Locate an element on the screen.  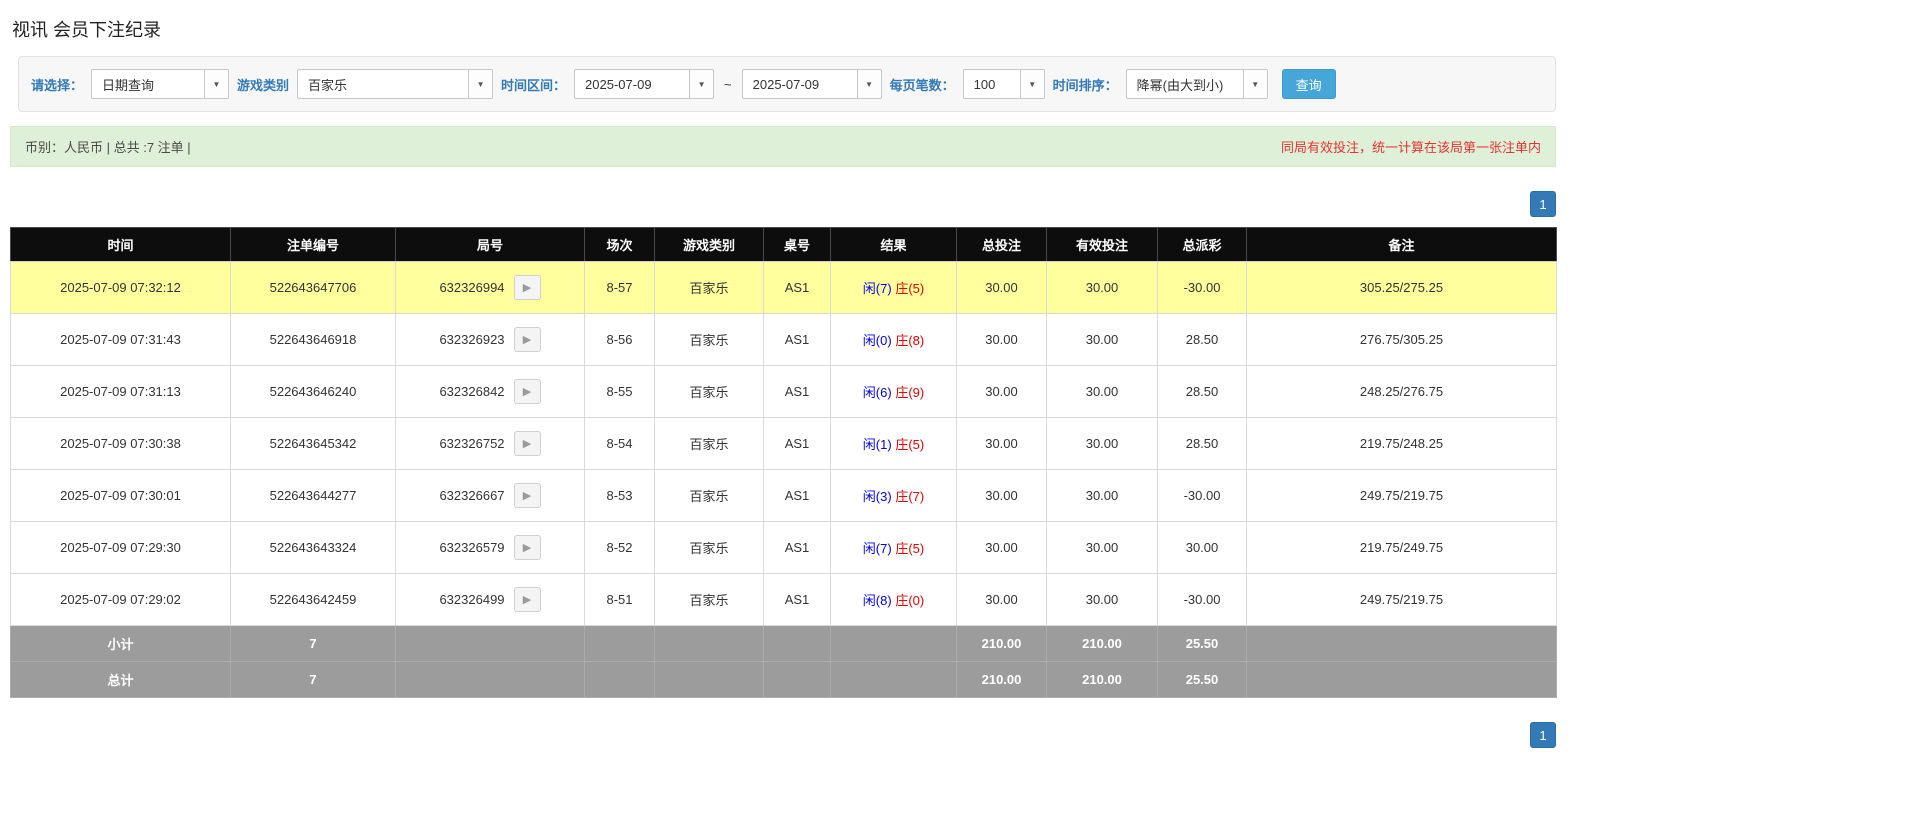
pagination-bottom: 1 is located at coordinates (783, 735).